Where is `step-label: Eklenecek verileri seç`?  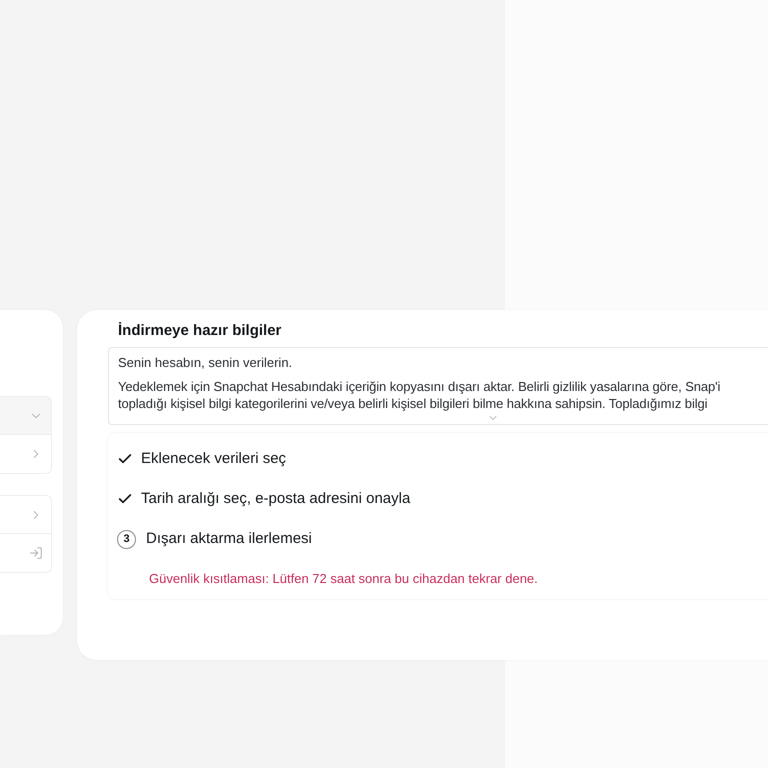 step-label: Eklenecek verileri seç is located at coordinates (213, 458).